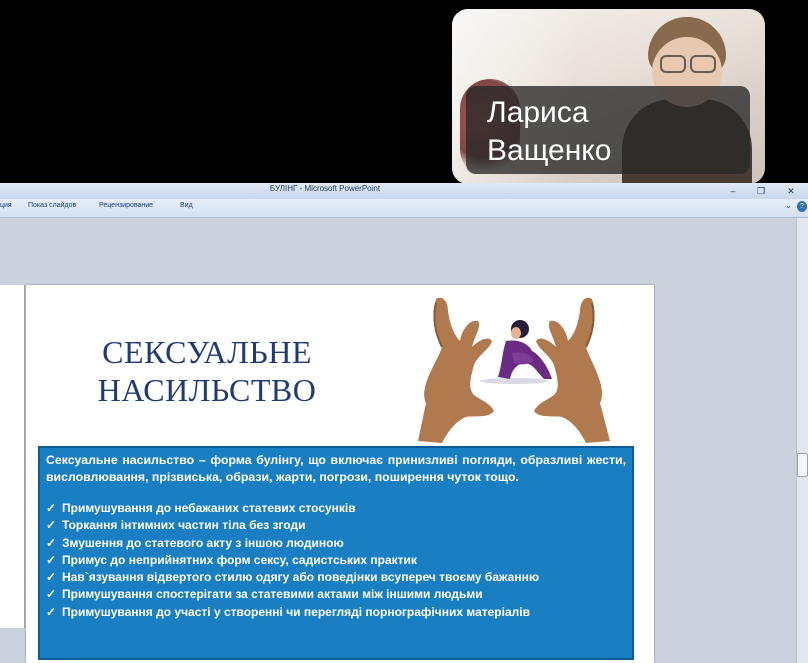 The image size is (808, 663). What do you see at coordinates (791, 191) in the screenshot?
I see `close-button: ✕` at bounding box center [791, 191].